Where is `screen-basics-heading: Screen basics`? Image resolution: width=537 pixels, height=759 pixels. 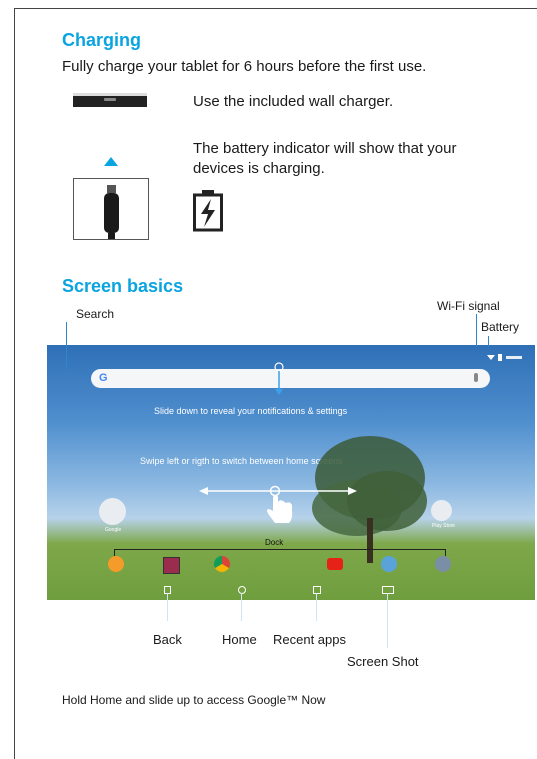
screen-basics-heading: Screen basics is located at coordinates (123, 286).